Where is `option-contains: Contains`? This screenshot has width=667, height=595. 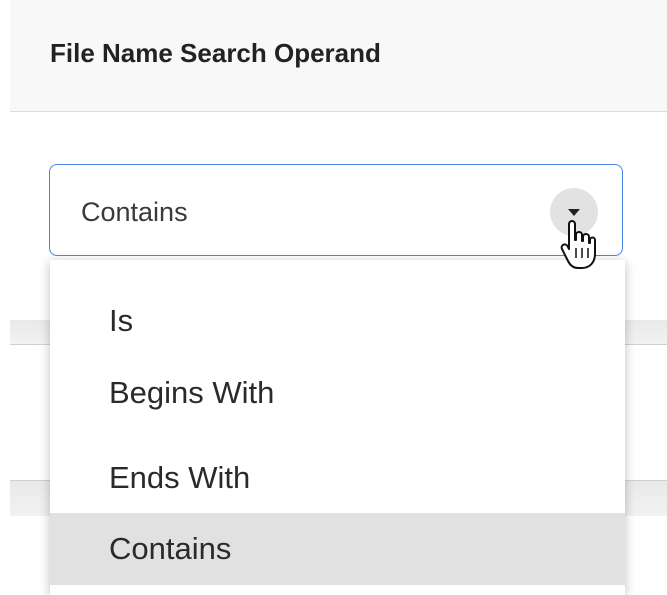 option-contains: Contains is located at coordinates (337, 549).